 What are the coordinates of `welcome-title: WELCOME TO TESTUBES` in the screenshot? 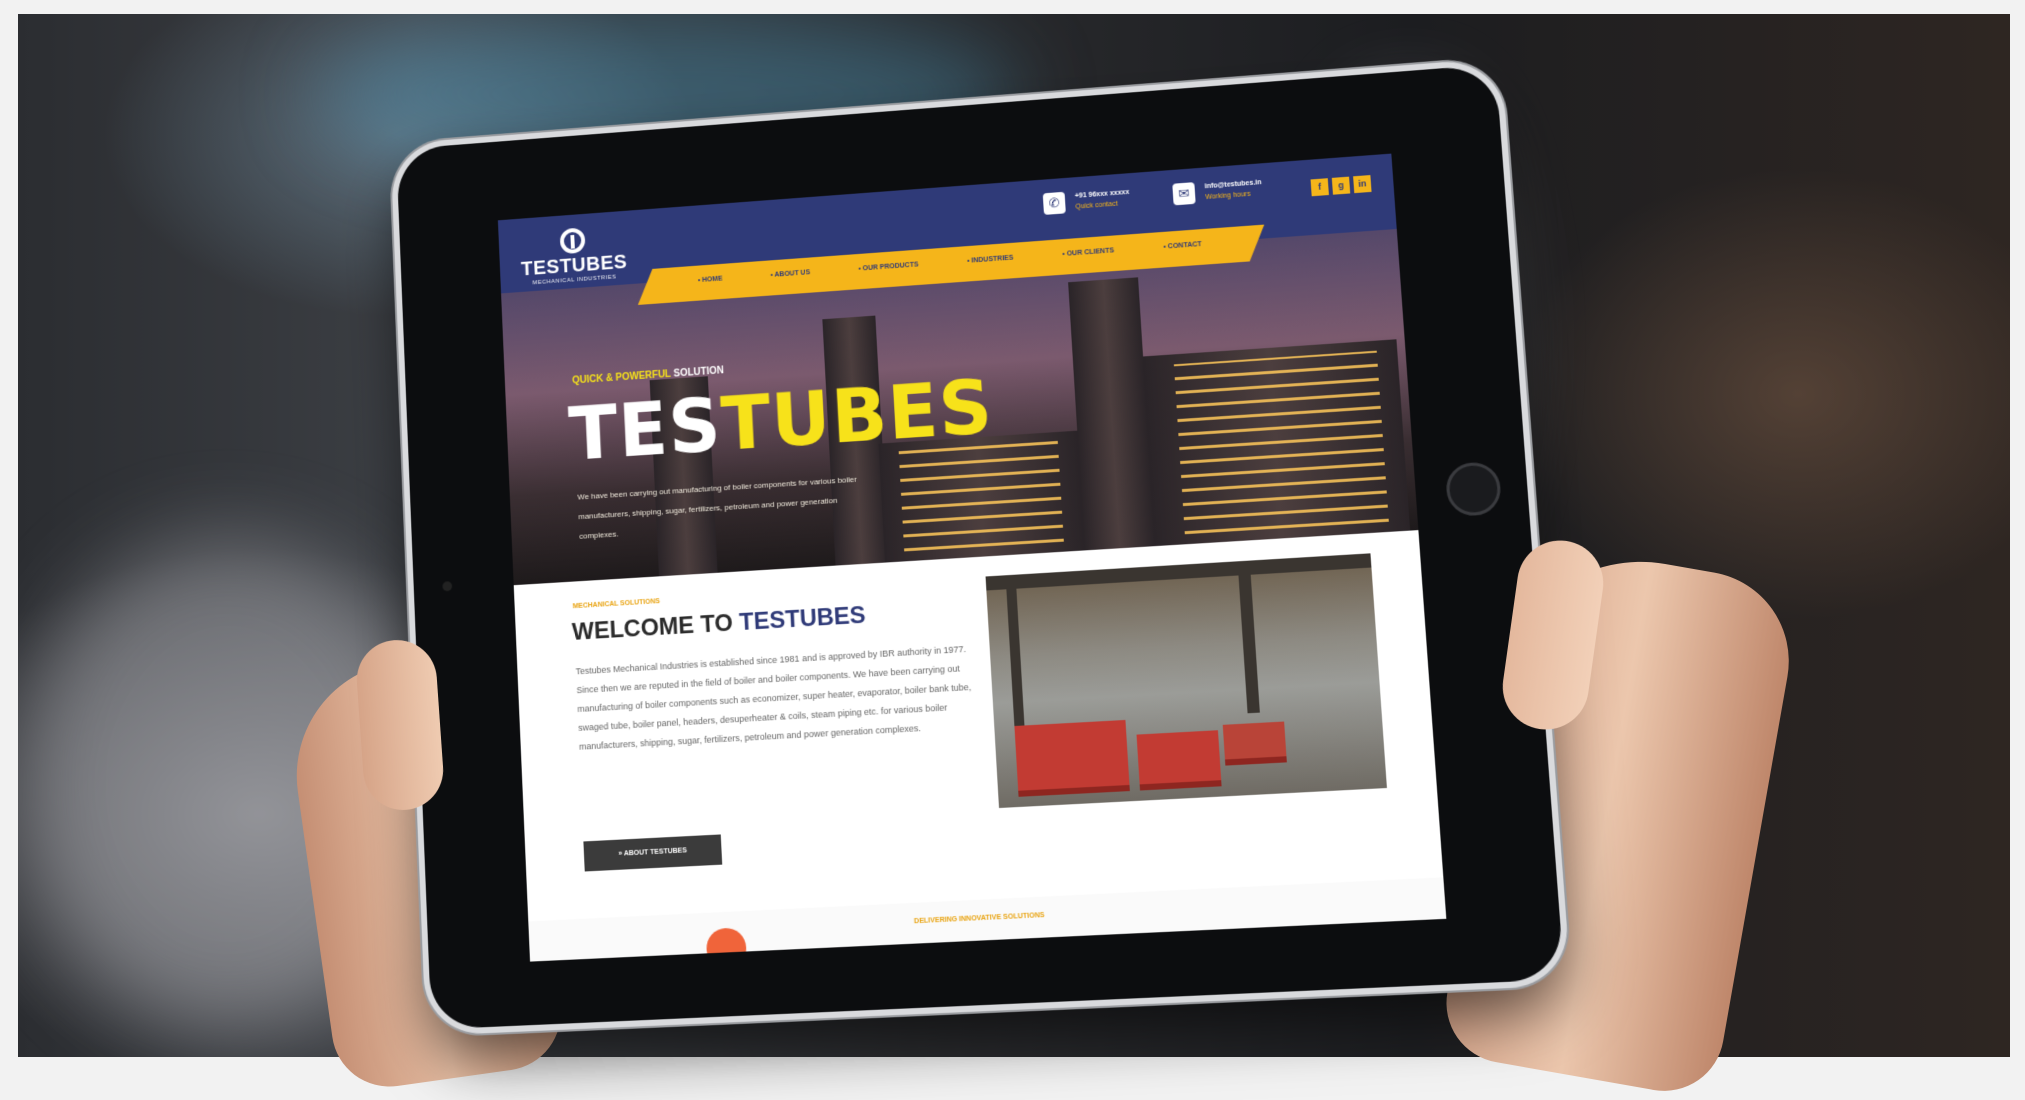 It's located at (718, 624).